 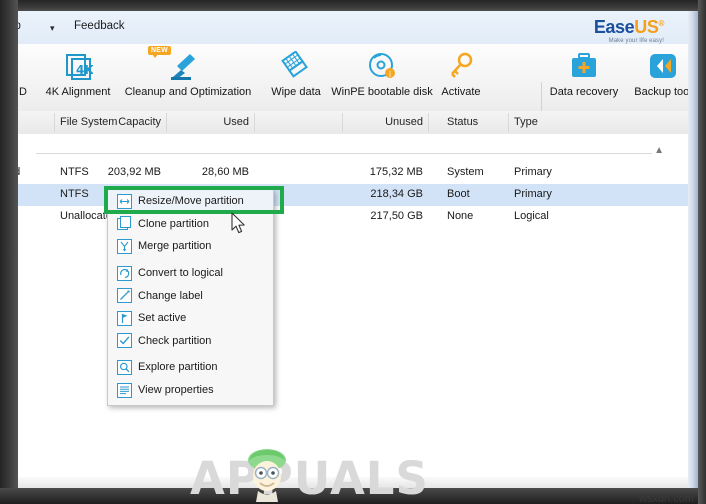 What do you see at coordinates (458, 194) in the screenshot?
I see `cell-status: Boot` at bounding box center [458, 194].